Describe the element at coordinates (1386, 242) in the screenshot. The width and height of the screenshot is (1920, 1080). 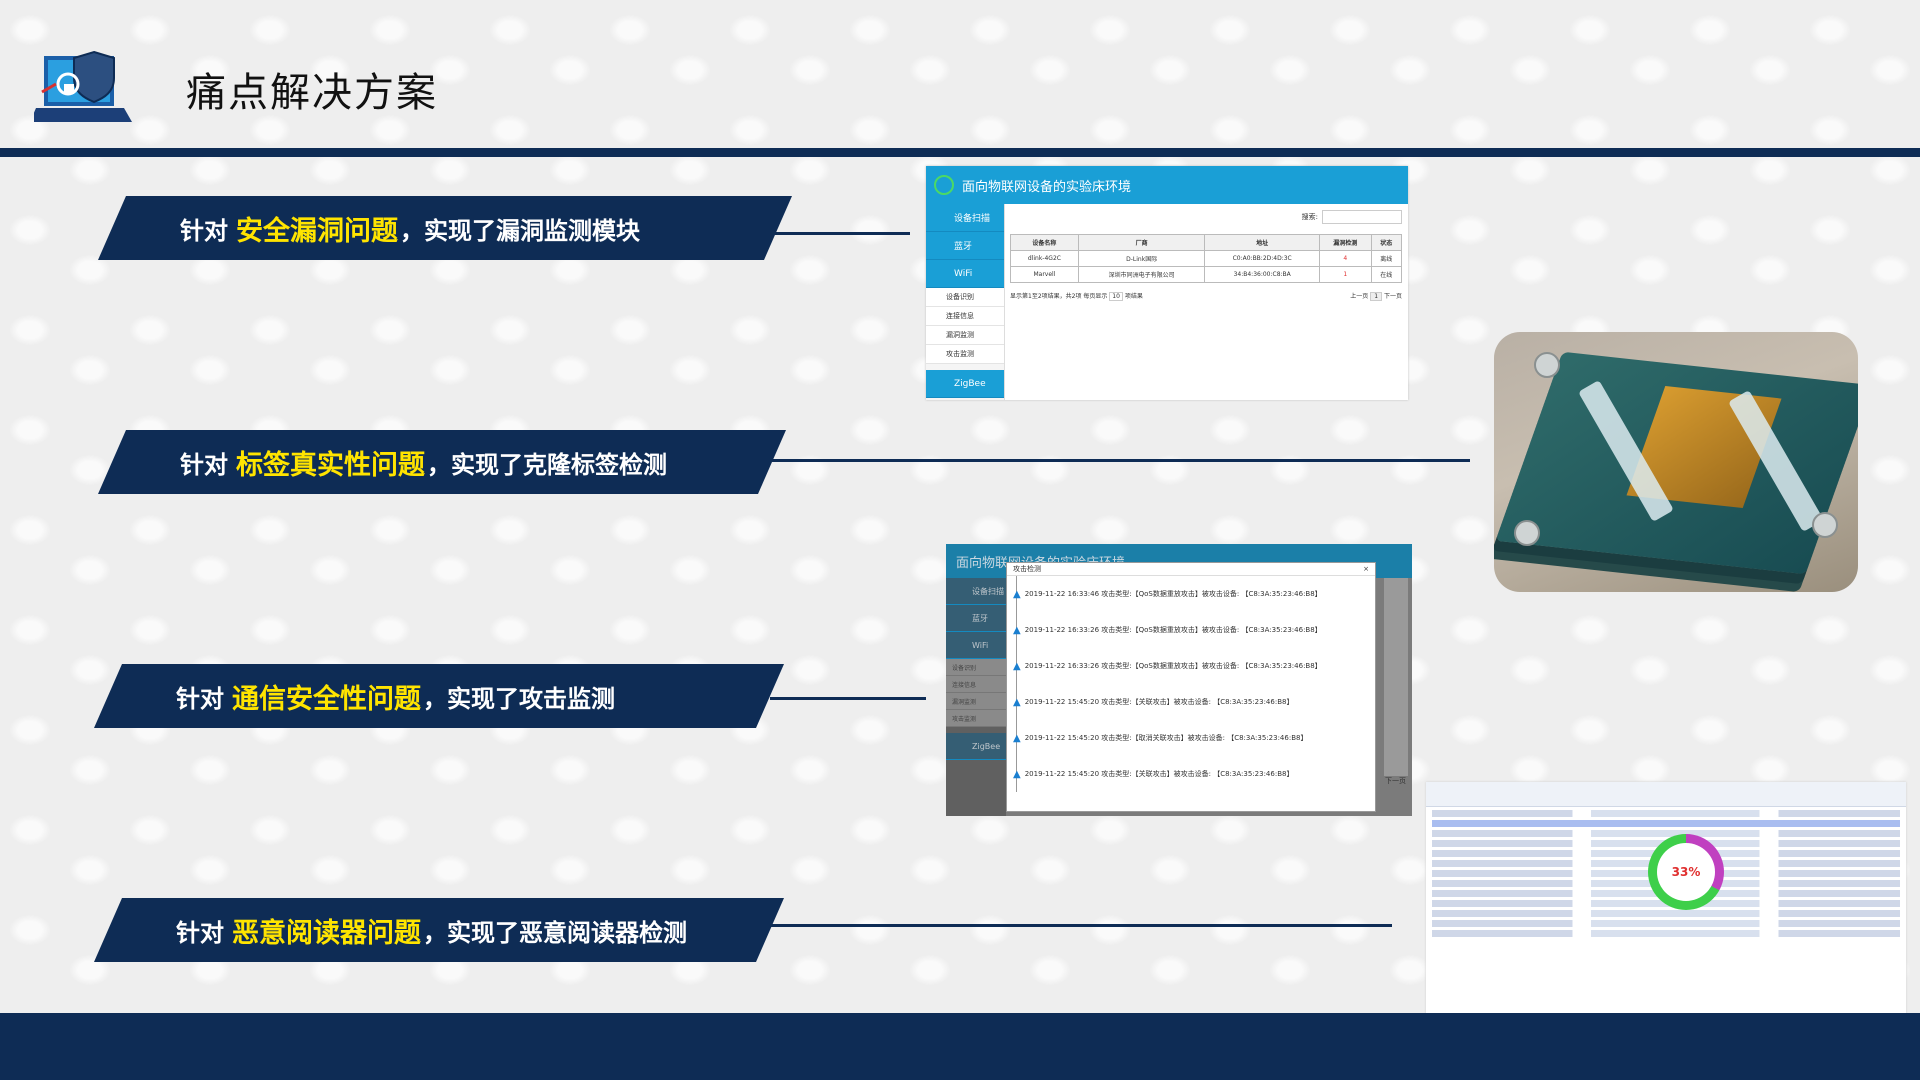
I see `column-header: 状态` at that location.